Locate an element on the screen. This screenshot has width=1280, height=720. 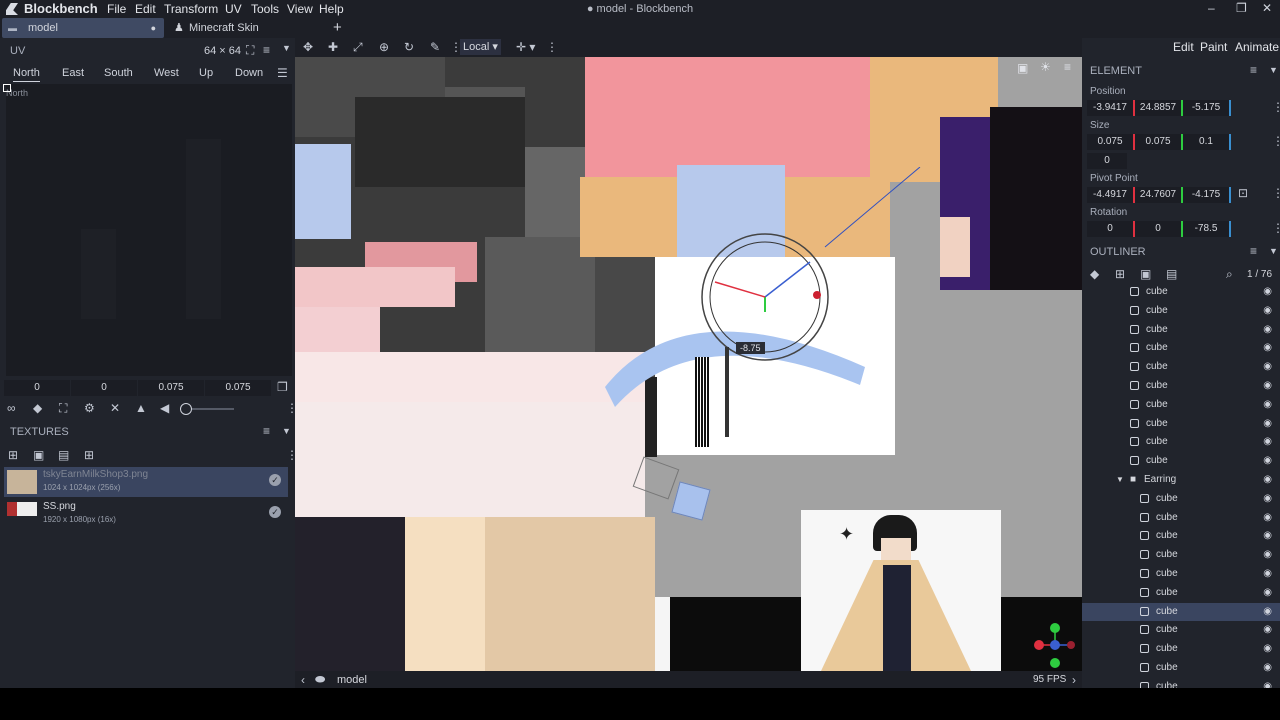
reference-image-character: ✦ is located at coordinates (901, 590).